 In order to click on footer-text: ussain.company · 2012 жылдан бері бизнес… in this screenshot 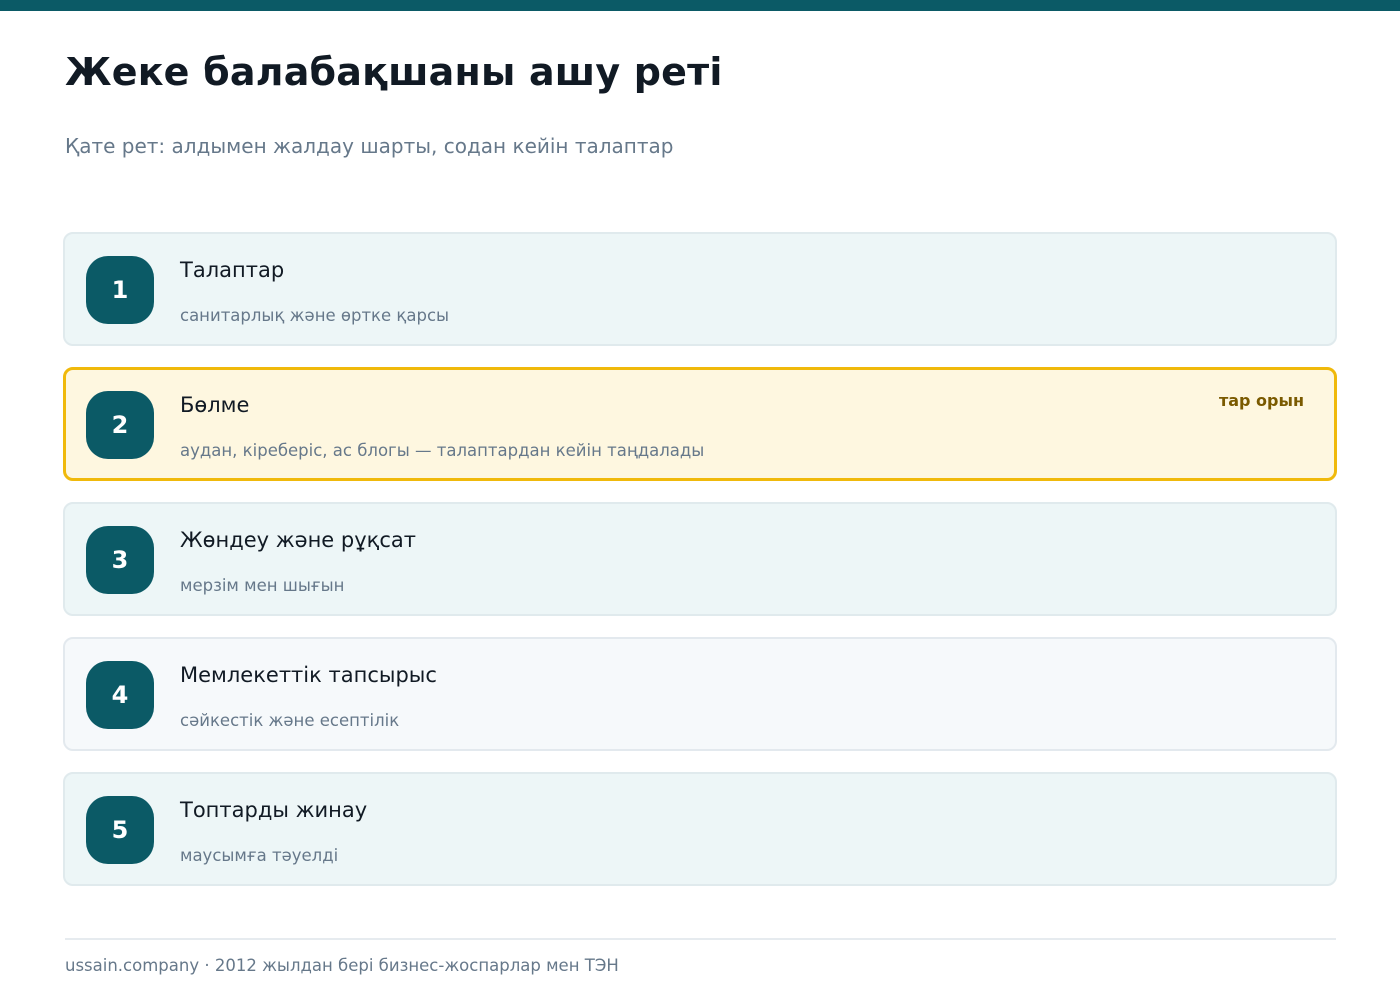, I will do `click(342, 965)`.